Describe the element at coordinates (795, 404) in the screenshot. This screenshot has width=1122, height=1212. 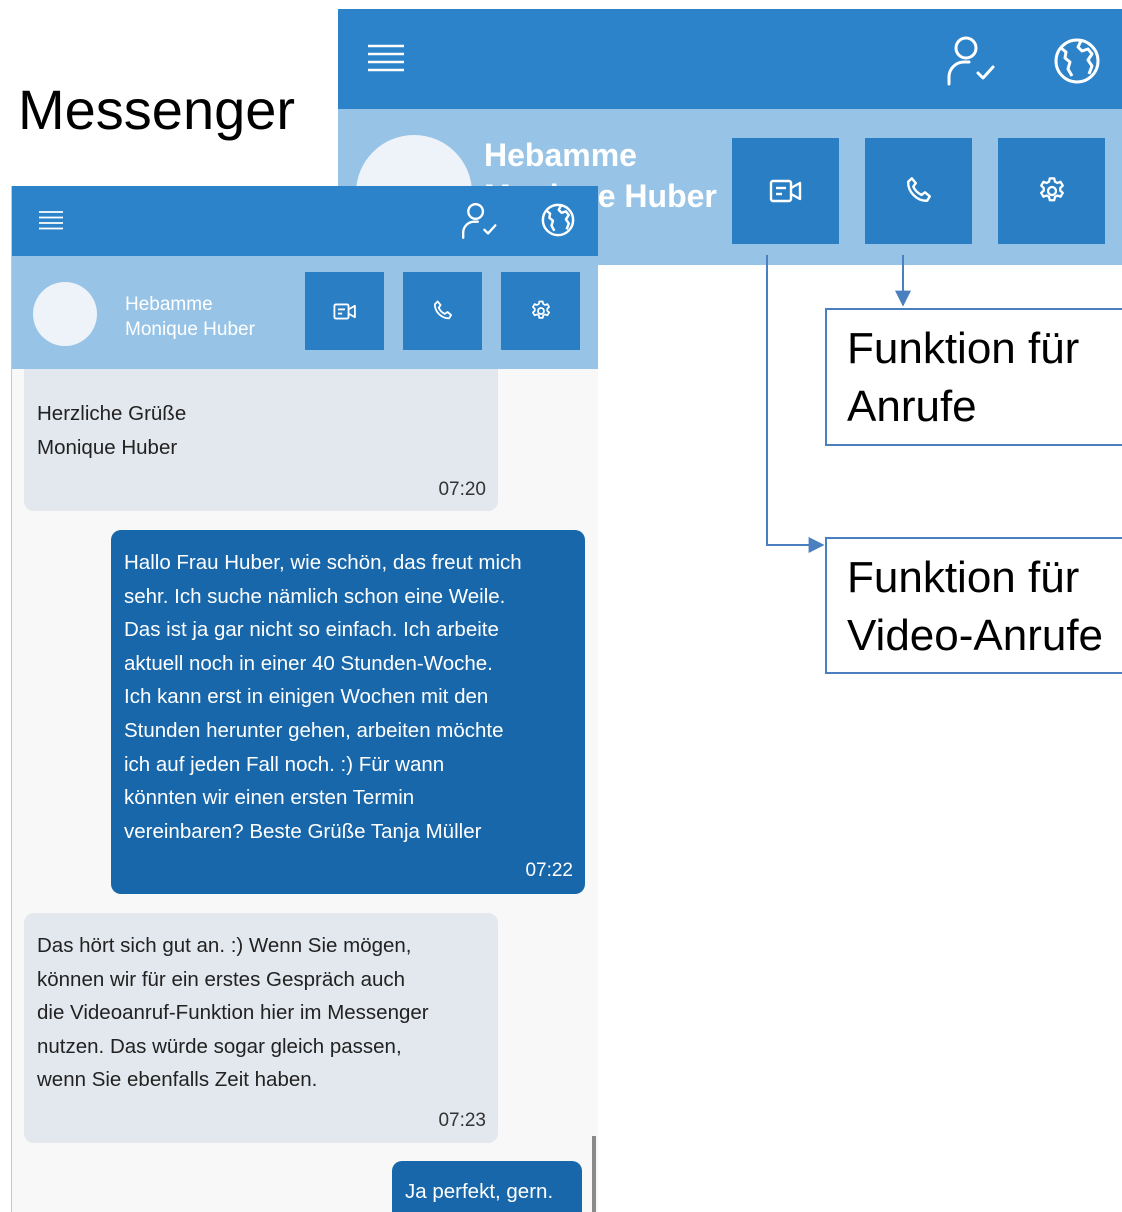
I see `video-connector-arrow` at that location.